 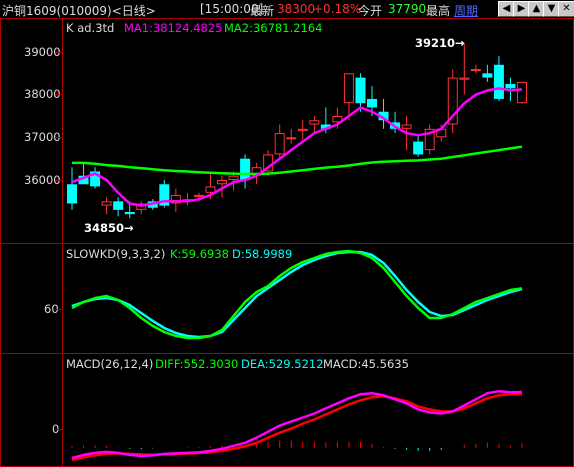 I want to click on ma1-label: MA1:38124.4825, so click(x=173, y=28).